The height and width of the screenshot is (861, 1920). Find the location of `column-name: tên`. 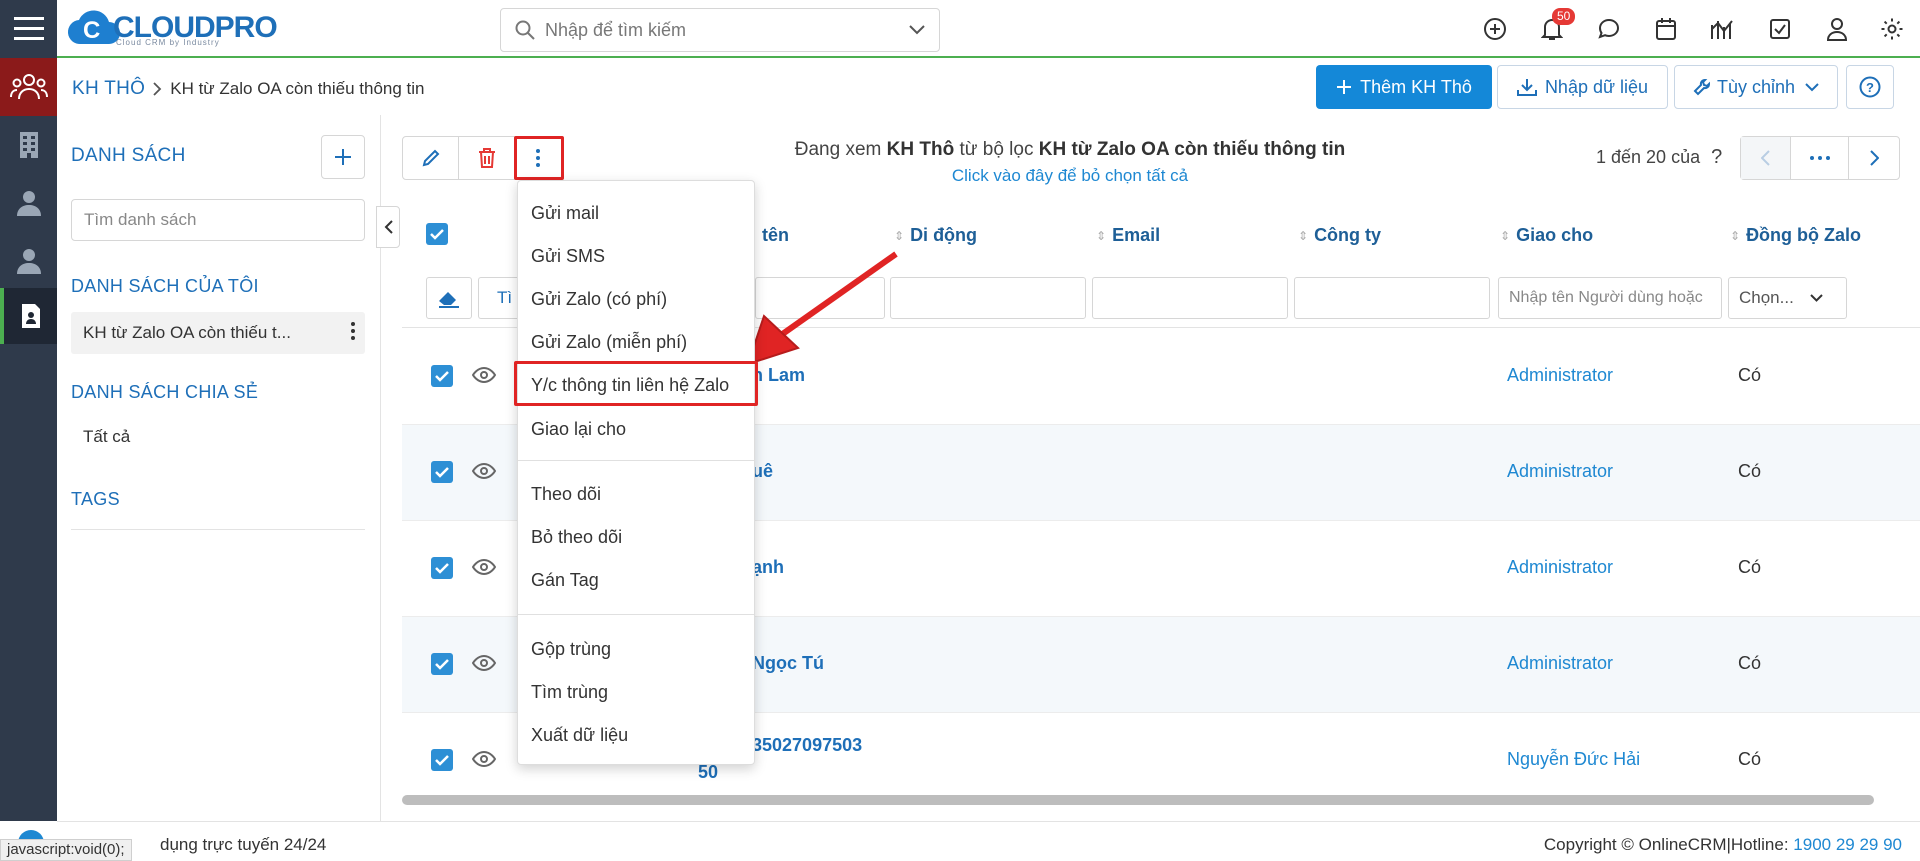

column-name: tên is located at coordinates (775, 235).